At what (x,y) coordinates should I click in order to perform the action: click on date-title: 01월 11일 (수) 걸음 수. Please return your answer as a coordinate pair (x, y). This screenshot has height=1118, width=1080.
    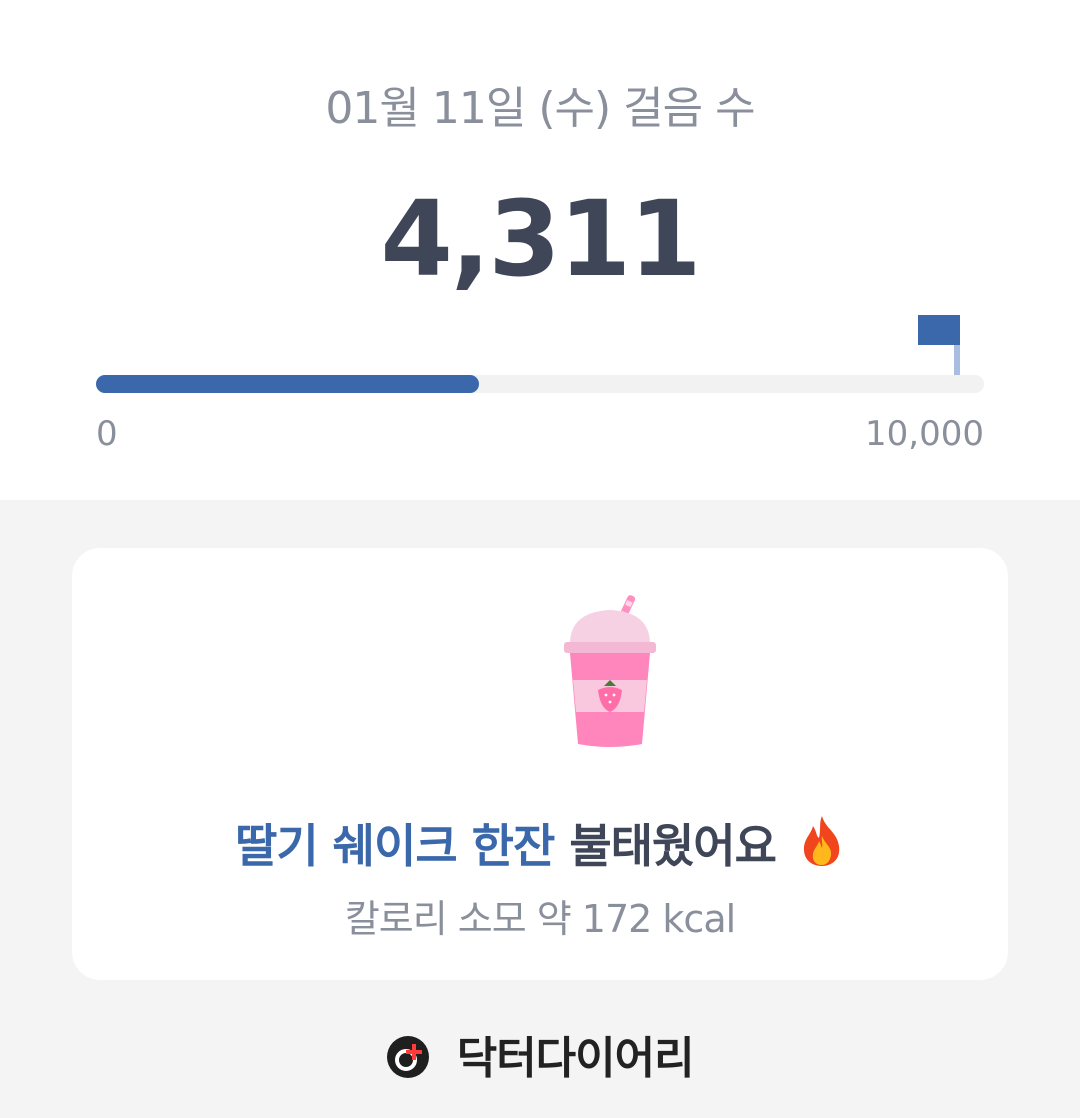
    Looking at the image, I should click on (540, 108).